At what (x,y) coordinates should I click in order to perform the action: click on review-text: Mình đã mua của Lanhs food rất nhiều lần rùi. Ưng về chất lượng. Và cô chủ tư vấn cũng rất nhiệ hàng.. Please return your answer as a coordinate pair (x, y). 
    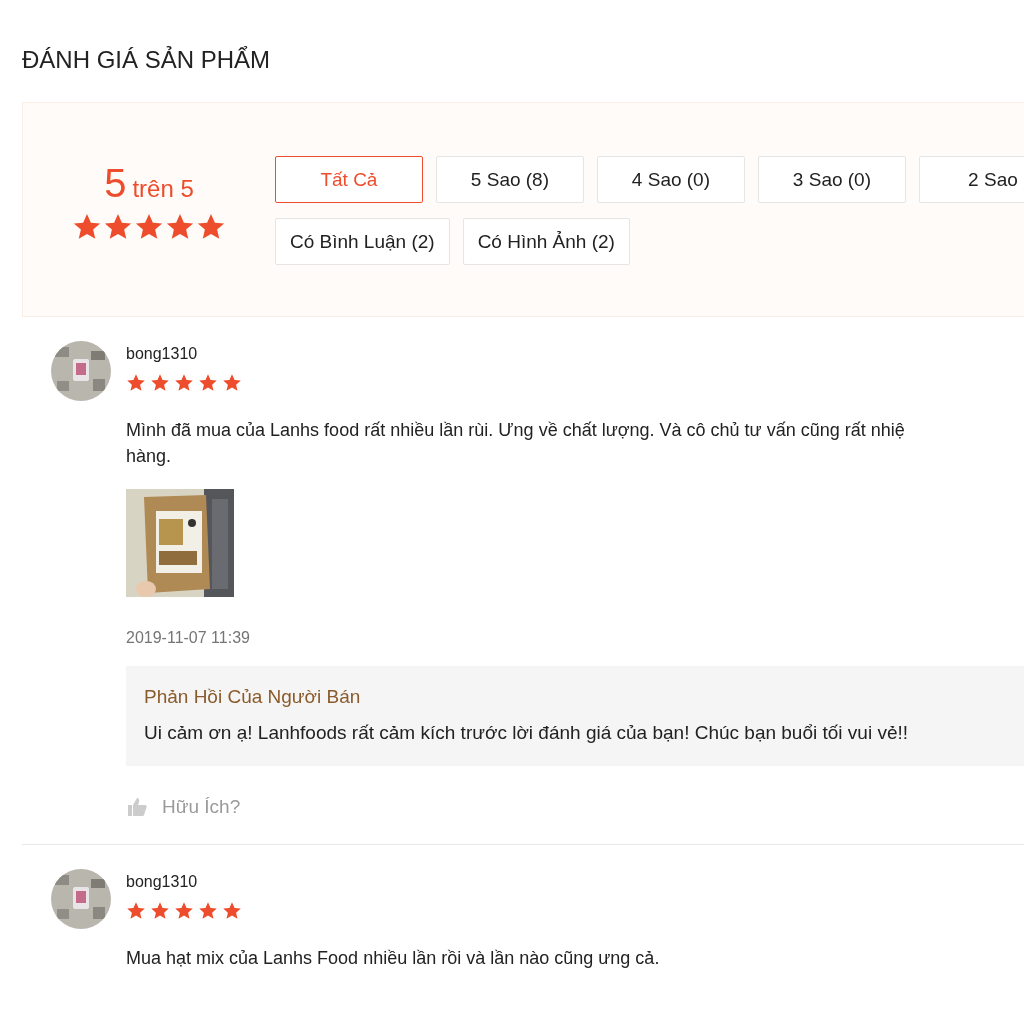
    Looking at the image, I should click on (516, 443).